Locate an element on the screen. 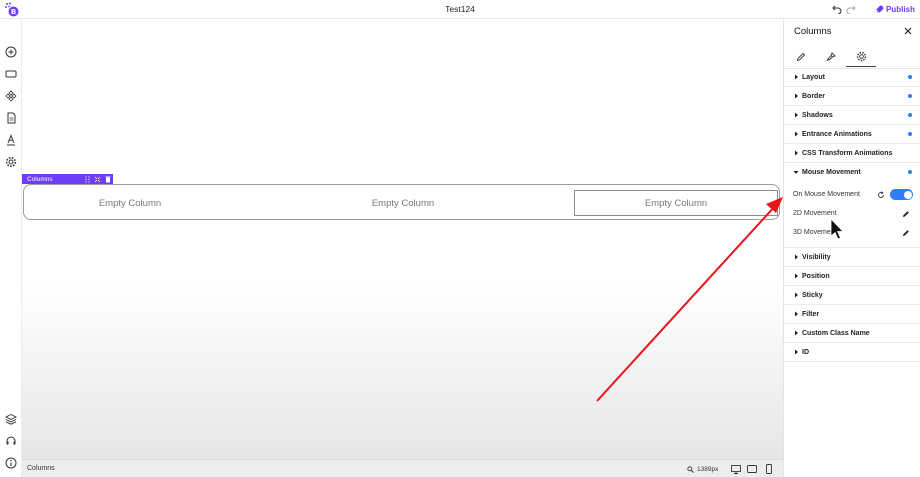 This screenshot has width=920, height=477. viewport-width: 1389px is located at coordinates (702, 469).